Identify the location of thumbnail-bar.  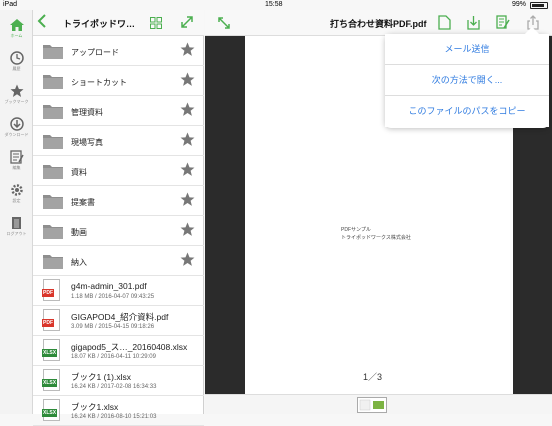
(378, 404).